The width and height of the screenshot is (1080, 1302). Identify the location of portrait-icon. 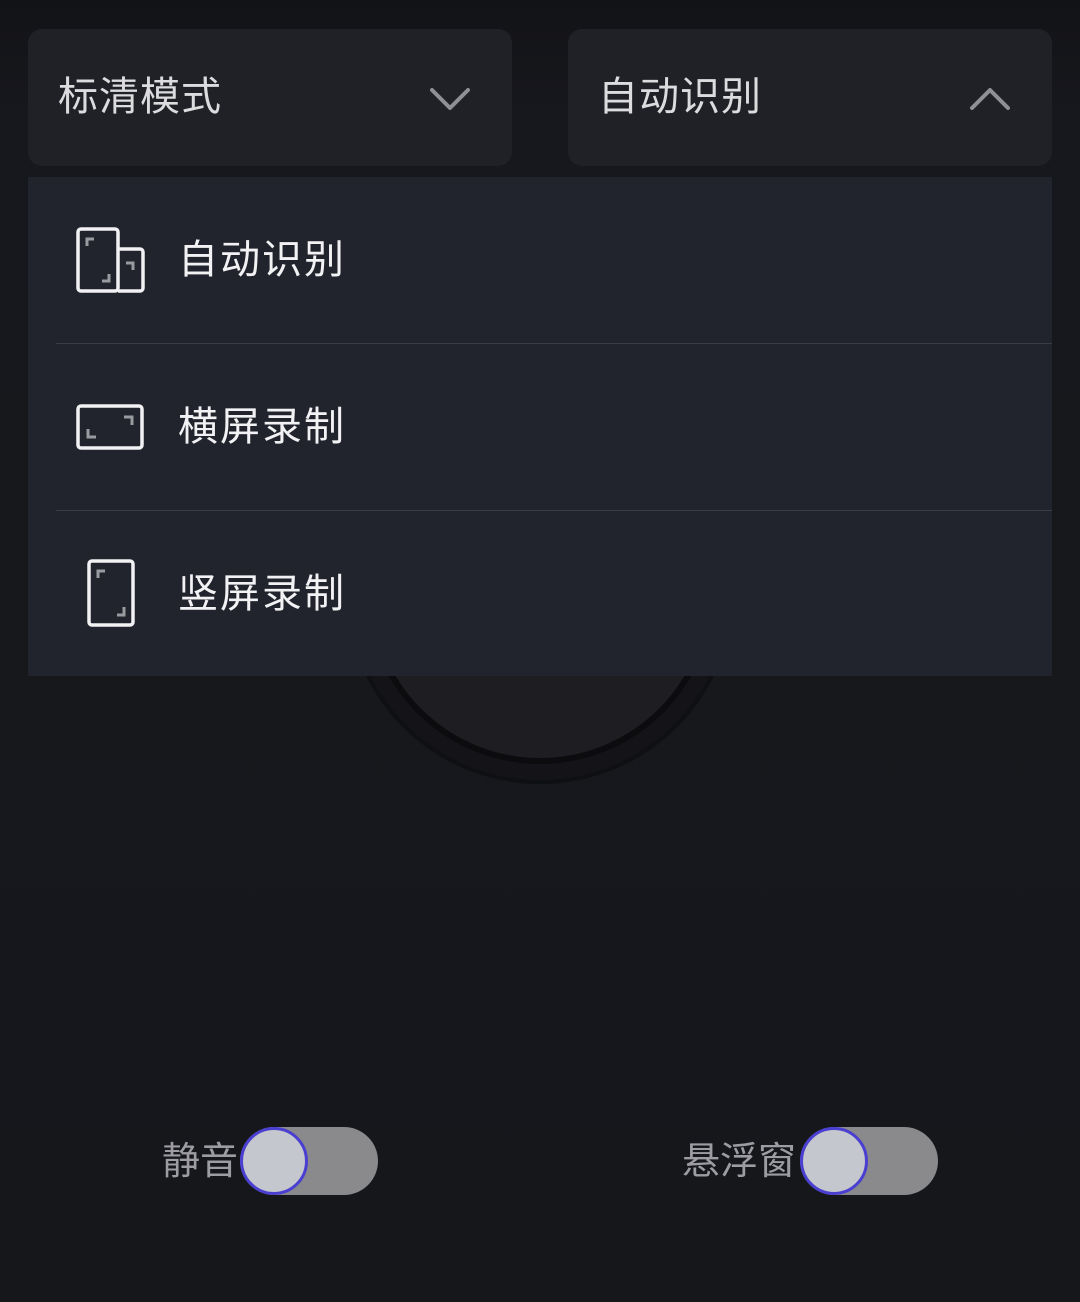
(111, 593).